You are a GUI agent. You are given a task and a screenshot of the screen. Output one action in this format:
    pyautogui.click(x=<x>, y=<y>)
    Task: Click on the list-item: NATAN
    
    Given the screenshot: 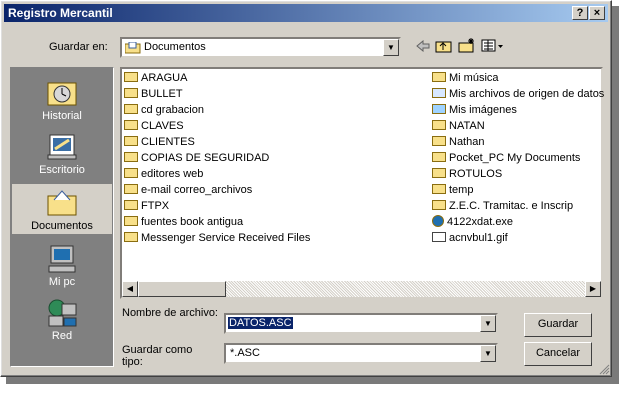 What is the action you would take?
    pyautogui.click(x=458, y=126)
    